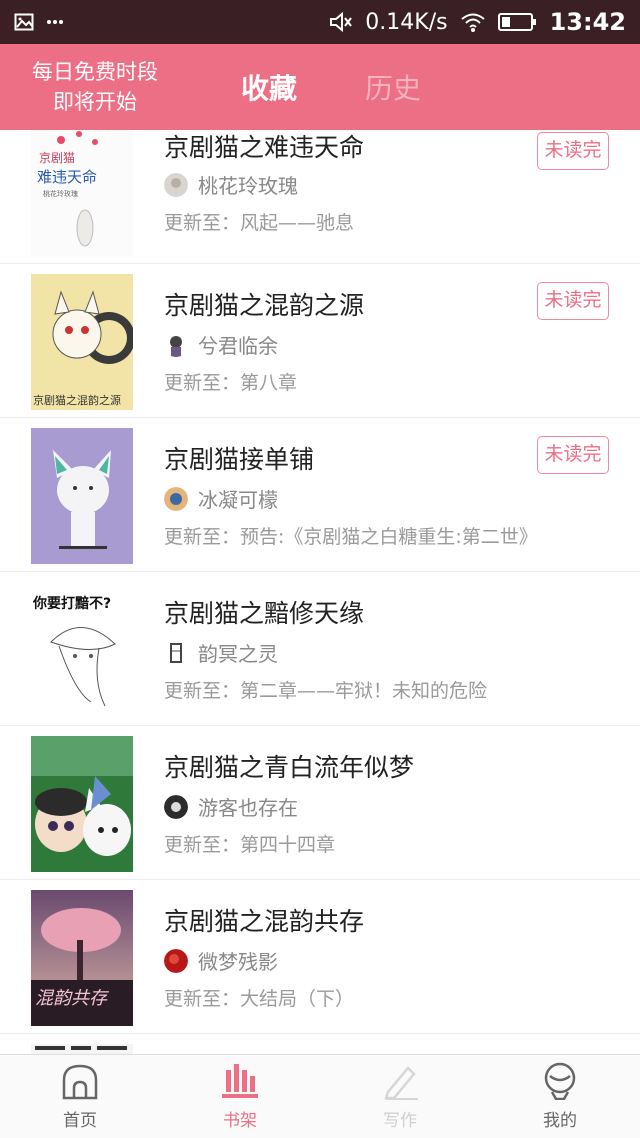  What do you see at coordinates (60, 193) in the screenshot?
I see `svg-text: 桃花玲玫瑰` at bounding box center [60, 193].